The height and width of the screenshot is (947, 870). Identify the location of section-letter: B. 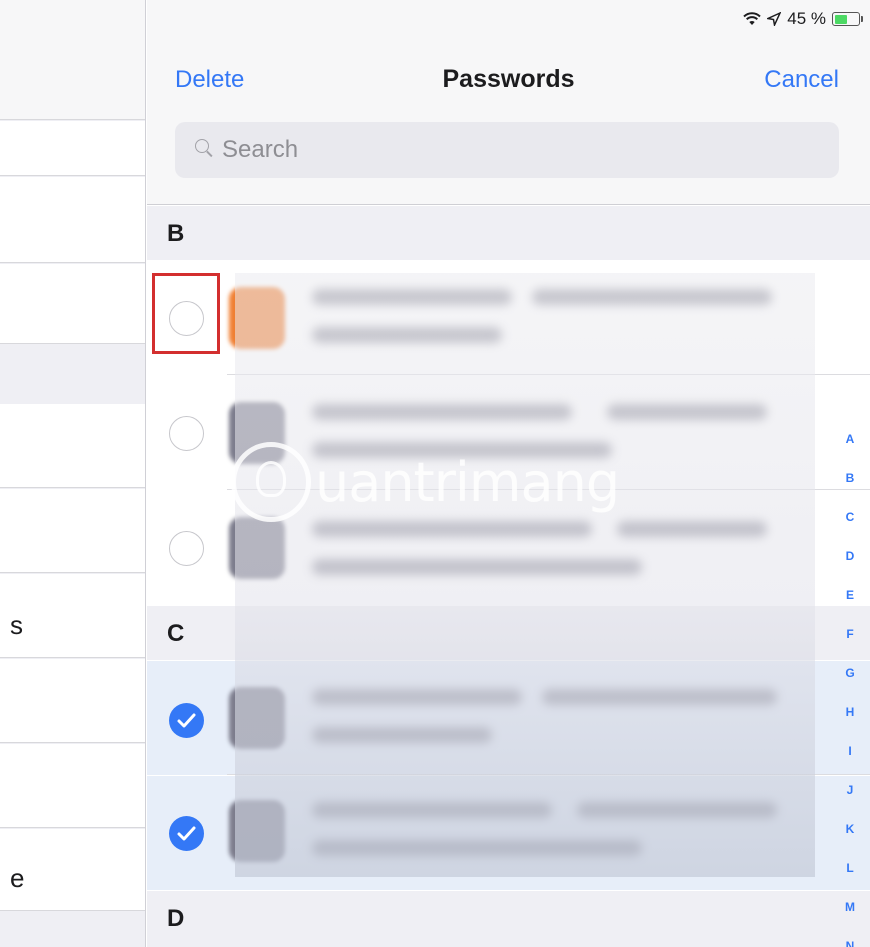
(176, 233).